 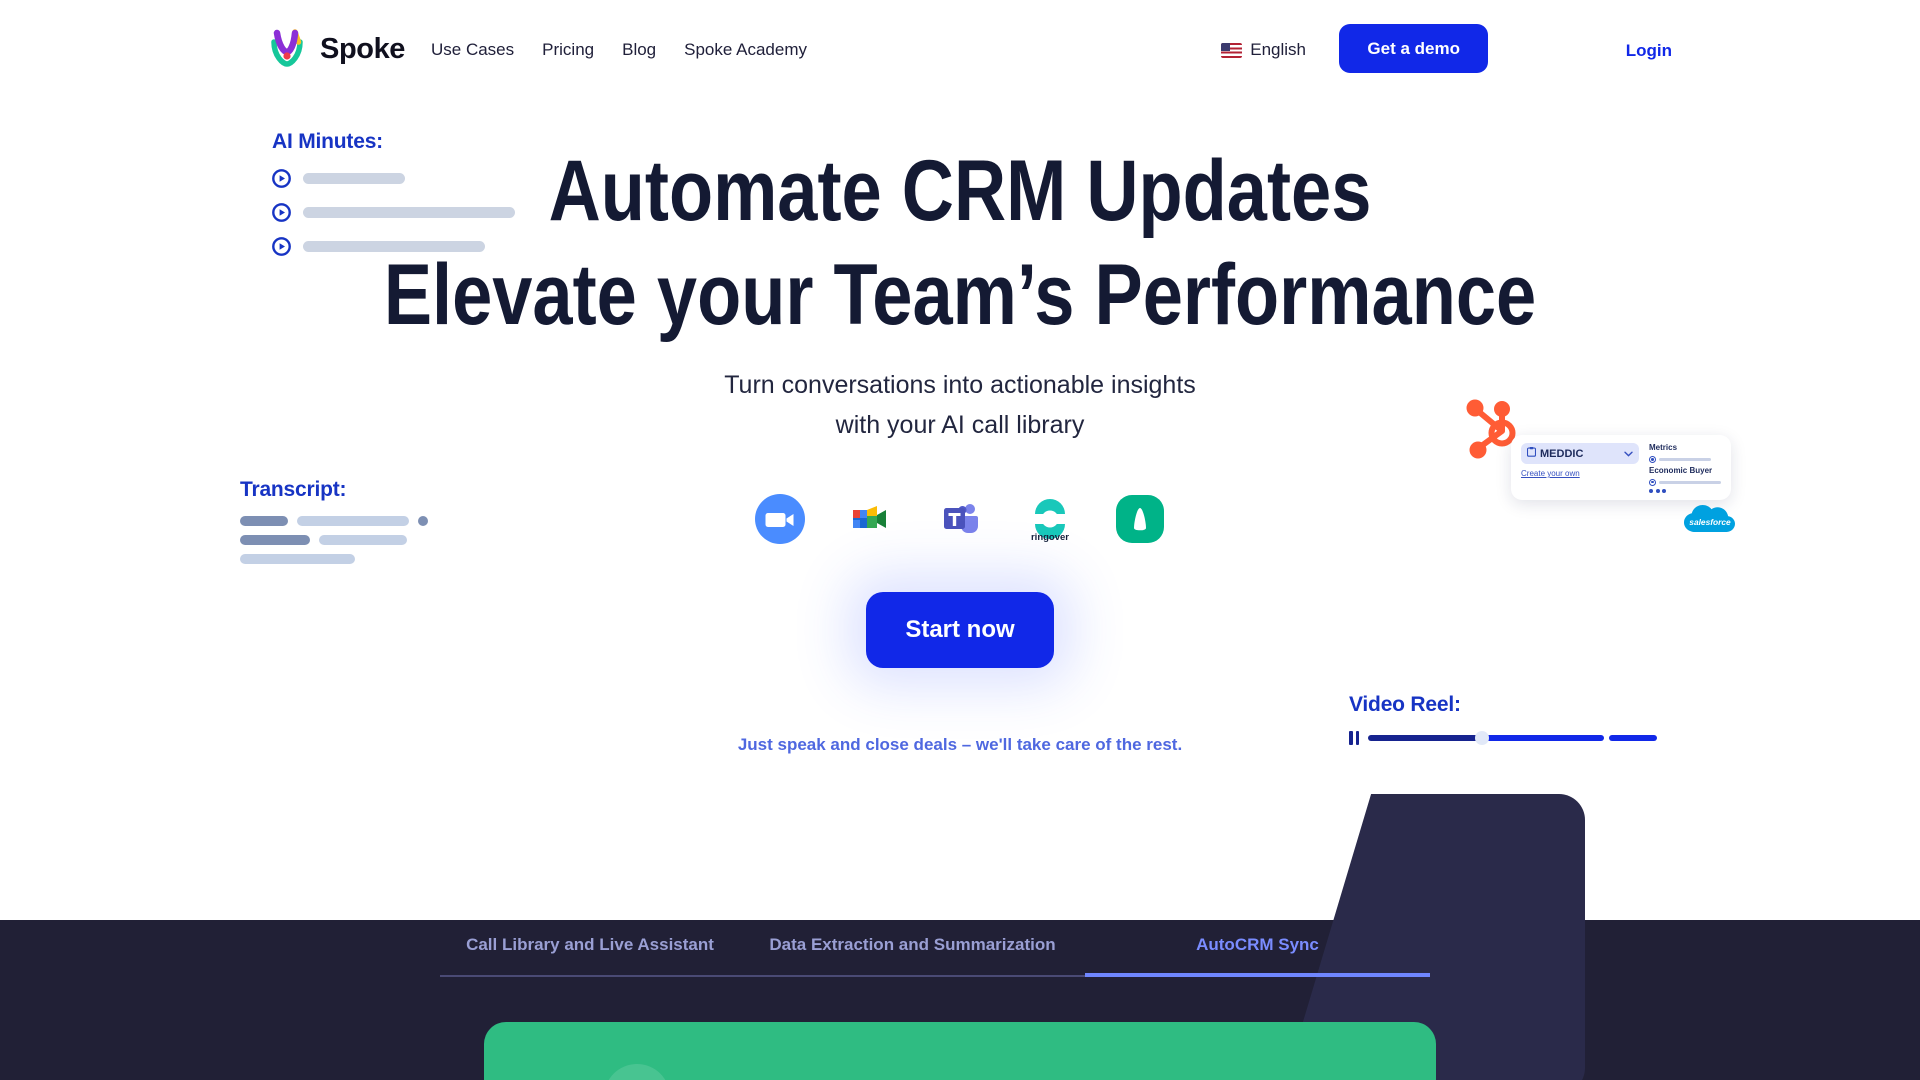 What do you see at coordinates (1405, 704) in the screenshot?
I see `video-reel-title: Video Reel:` at bounding box center [1405, 704].